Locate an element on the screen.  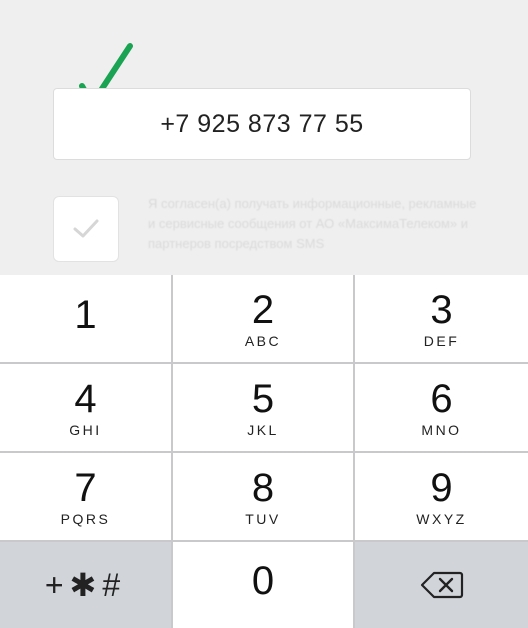
key-letters: WXYZ is located at coordinates (441, 518).